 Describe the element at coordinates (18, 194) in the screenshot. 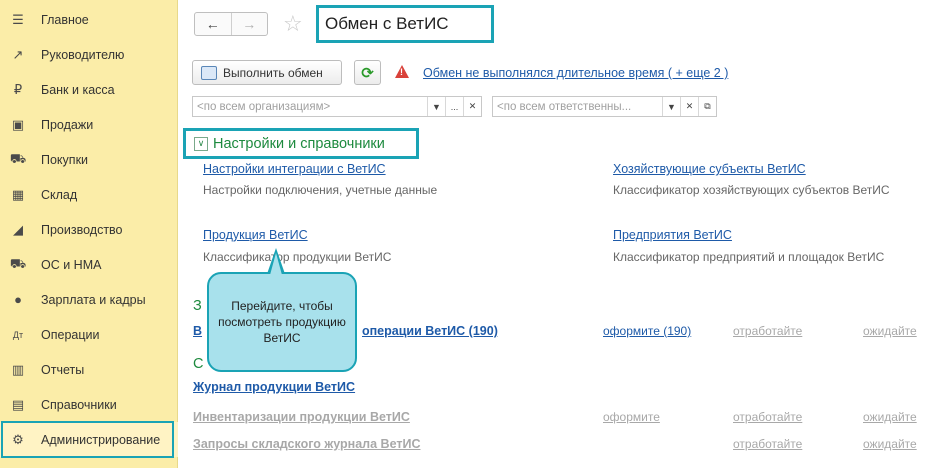

I see `warehouse-icon: ▦` at that location.